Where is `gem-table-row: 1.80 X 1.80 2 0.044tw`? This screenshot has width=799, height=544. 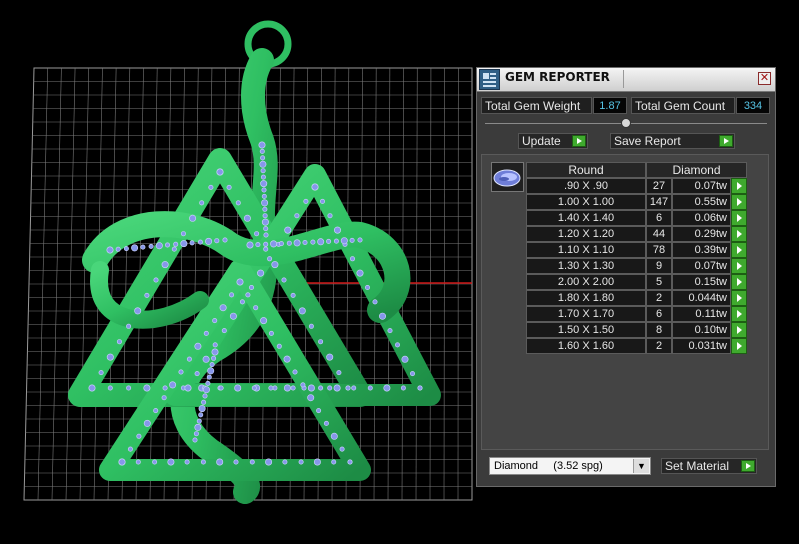
gem-table-row: 1.80 X 1.80 2 0.044tw is located at coordinates (637, 298).